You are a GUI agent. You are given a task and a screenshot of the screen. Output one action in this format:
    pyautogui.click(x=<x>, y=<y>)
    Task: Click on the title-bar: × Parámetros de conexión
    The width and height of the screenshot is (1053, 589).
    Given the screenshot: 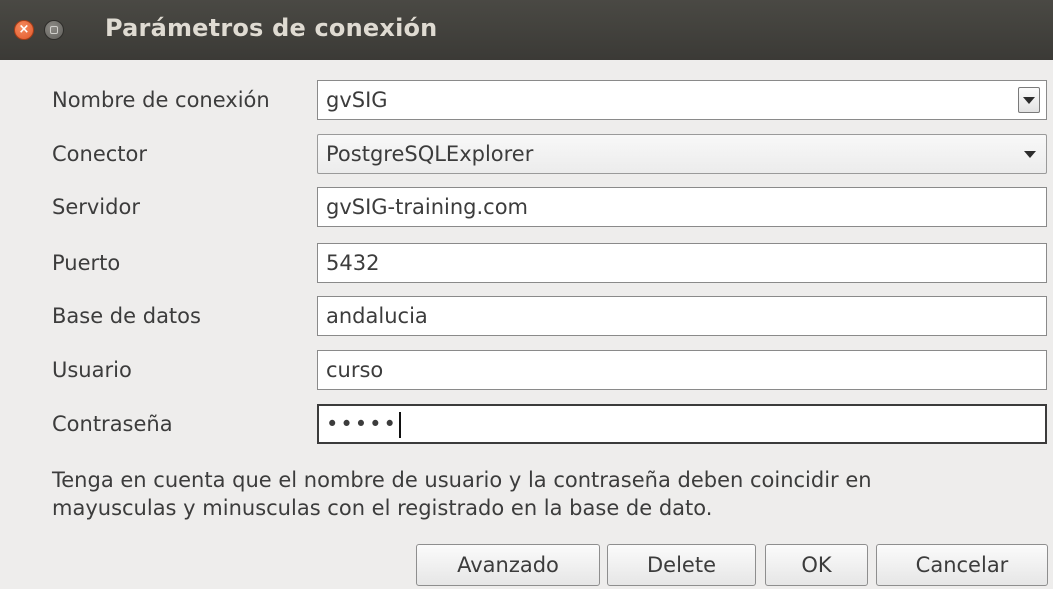 What is the action you would take?
    pyautogui.click(x=526, y=30)
    